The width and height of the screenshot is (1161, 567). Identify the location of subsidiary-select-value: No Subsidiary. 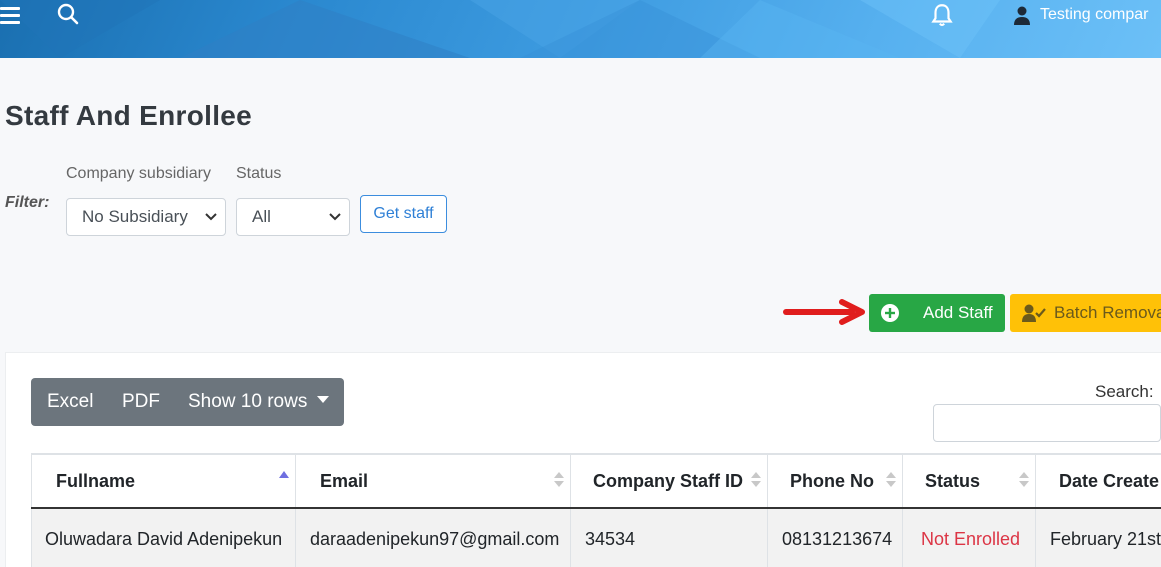
(135, 216).